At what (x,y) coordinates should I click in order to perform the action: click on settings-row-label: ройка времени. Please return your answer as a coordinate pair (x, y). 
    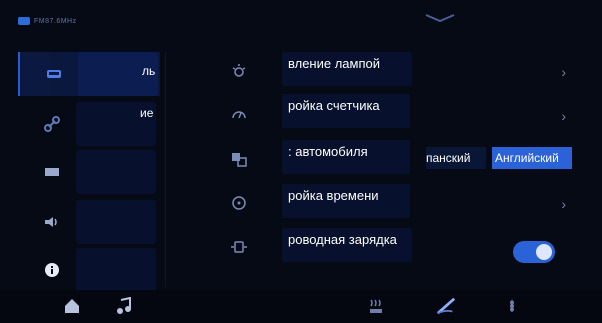
    Looking at the image, I should click on (333, 195).